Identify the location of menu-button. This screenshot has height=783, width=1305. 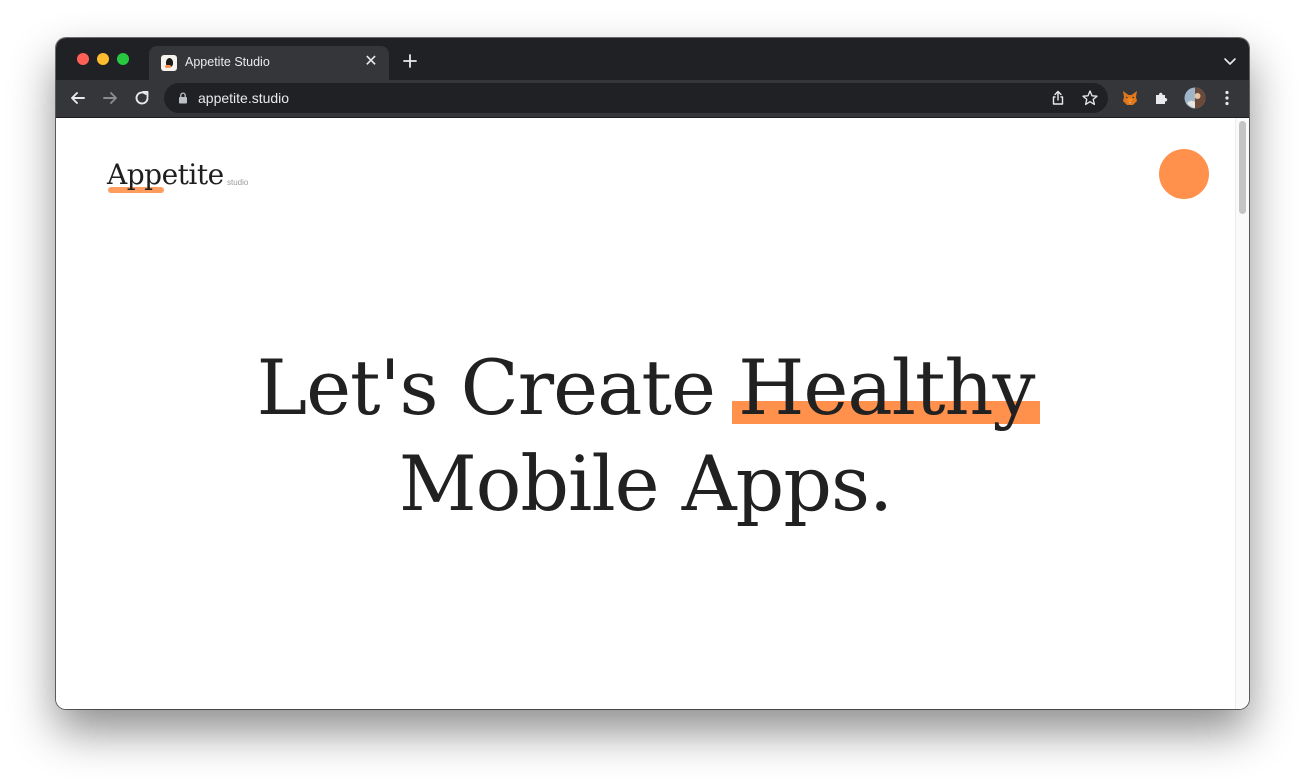
(1184, 174).